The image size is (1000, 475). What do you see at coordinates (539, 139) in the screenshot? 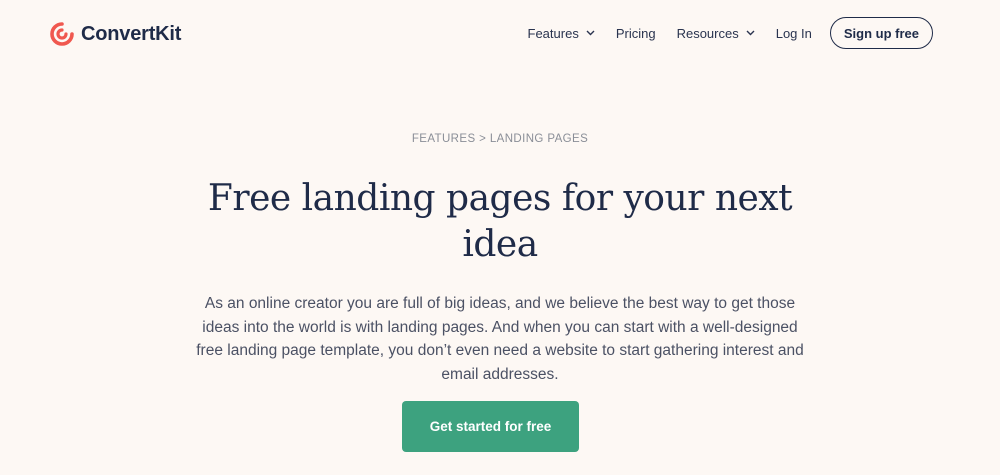
I see `breadcrumb-current: LANDING PAGES` at bounding box center [539, 139].